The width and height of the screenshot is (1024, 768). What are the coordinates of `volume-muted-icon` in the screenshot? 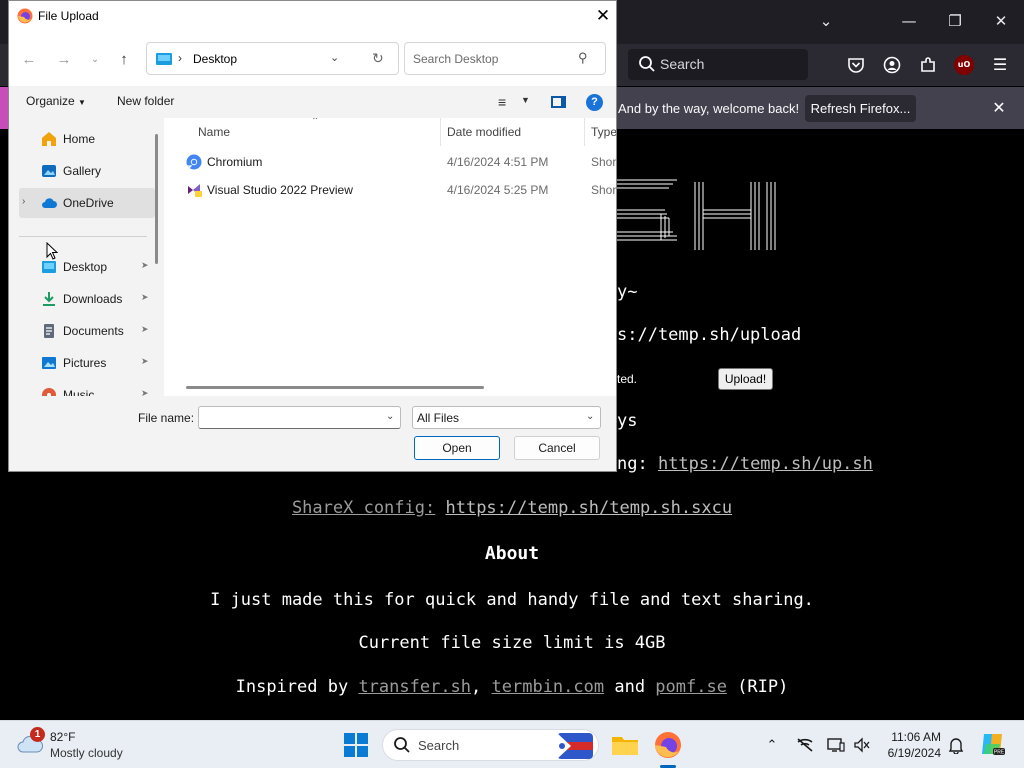 It's located at (862, 745).